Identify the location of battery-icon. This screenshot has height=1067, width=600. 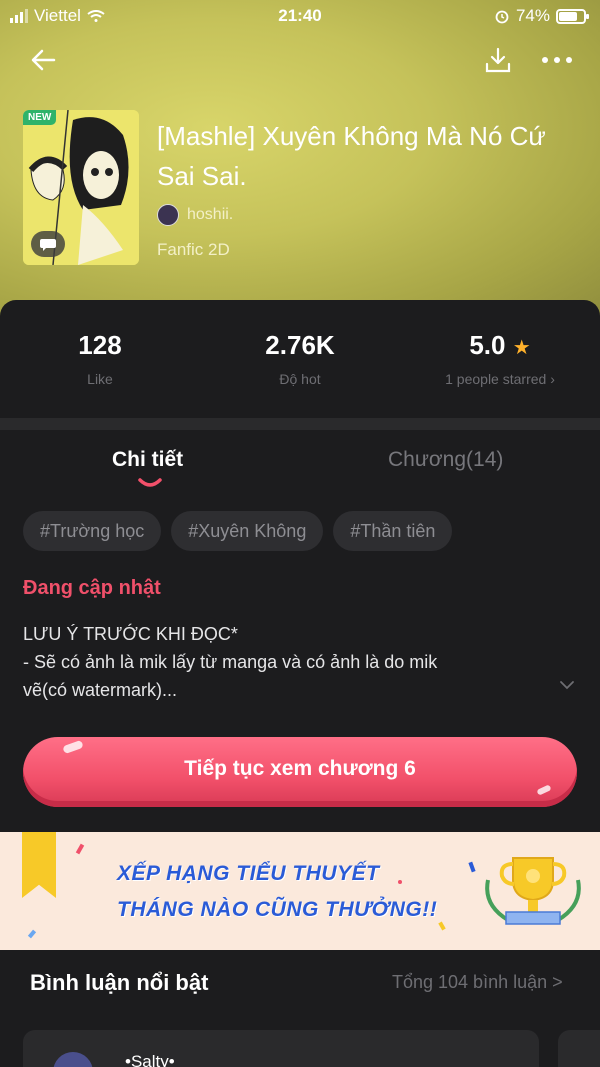
(572, 16).